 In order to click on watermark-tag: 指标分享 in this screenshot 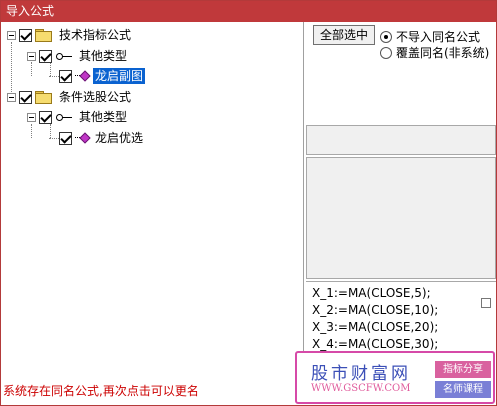, I will do `click(463, 369)`.